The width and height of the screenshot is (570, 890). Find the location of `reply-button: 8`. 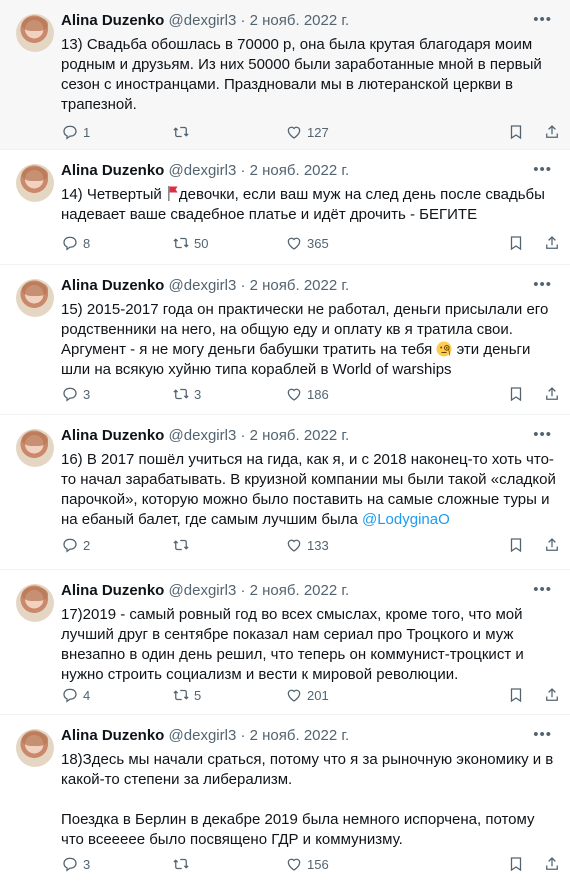

reply-button: 8 is located at coordinates (75, 243).